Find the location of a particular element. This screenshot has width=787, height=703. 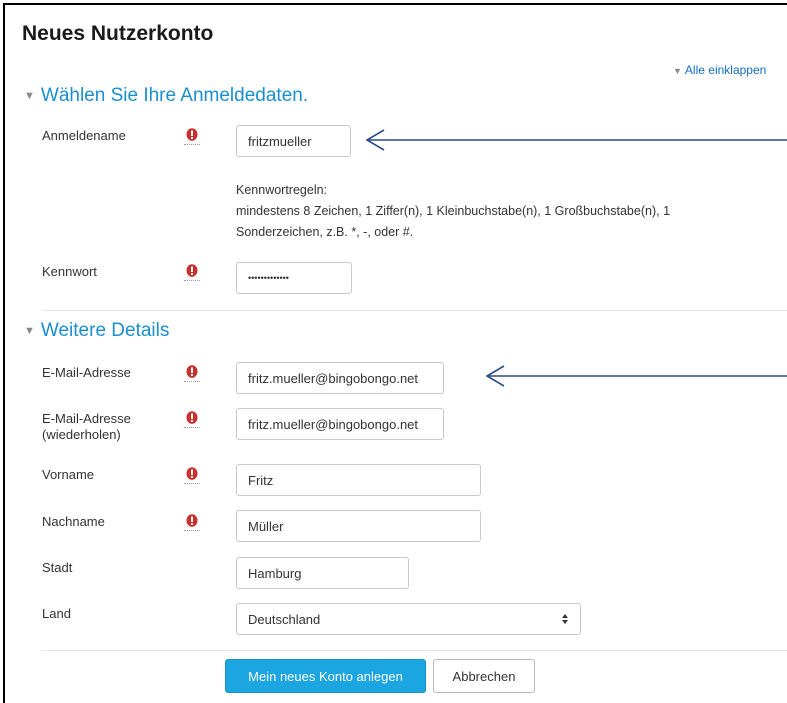

username-input: fritzmueller is located at coordinates (293, 141).